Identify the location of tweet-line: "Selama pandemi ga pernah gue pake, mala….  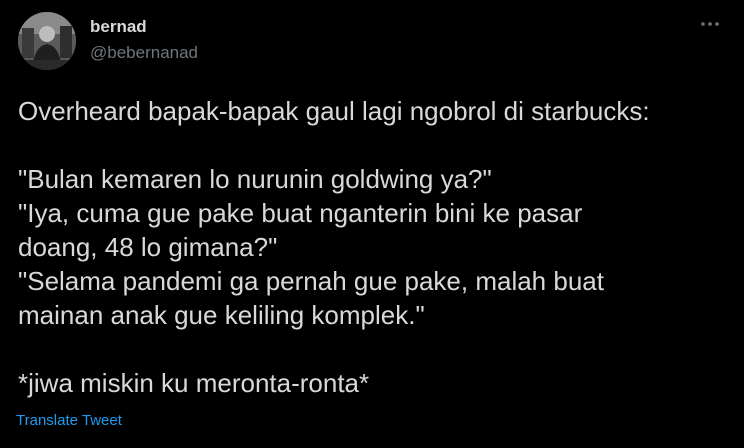
(311, 281).